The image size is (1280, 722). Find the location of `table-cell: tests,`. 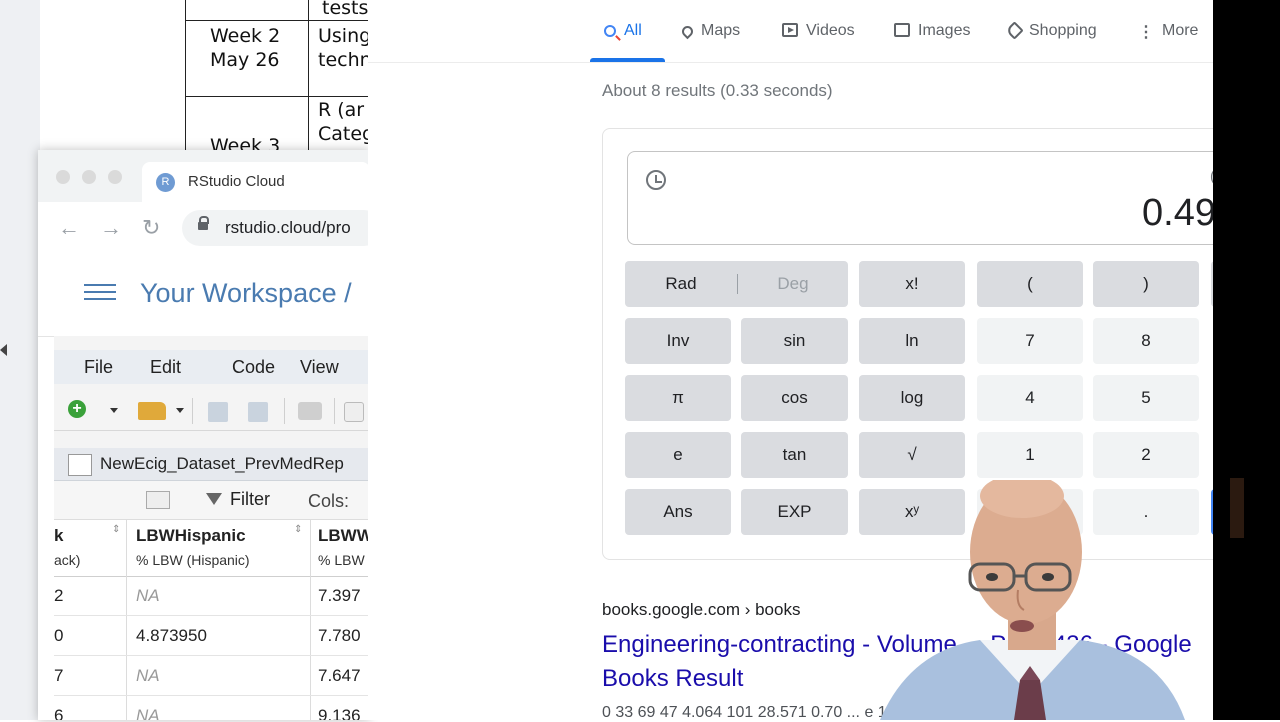

table-cell: tests, is located at coordinates (348, 9).